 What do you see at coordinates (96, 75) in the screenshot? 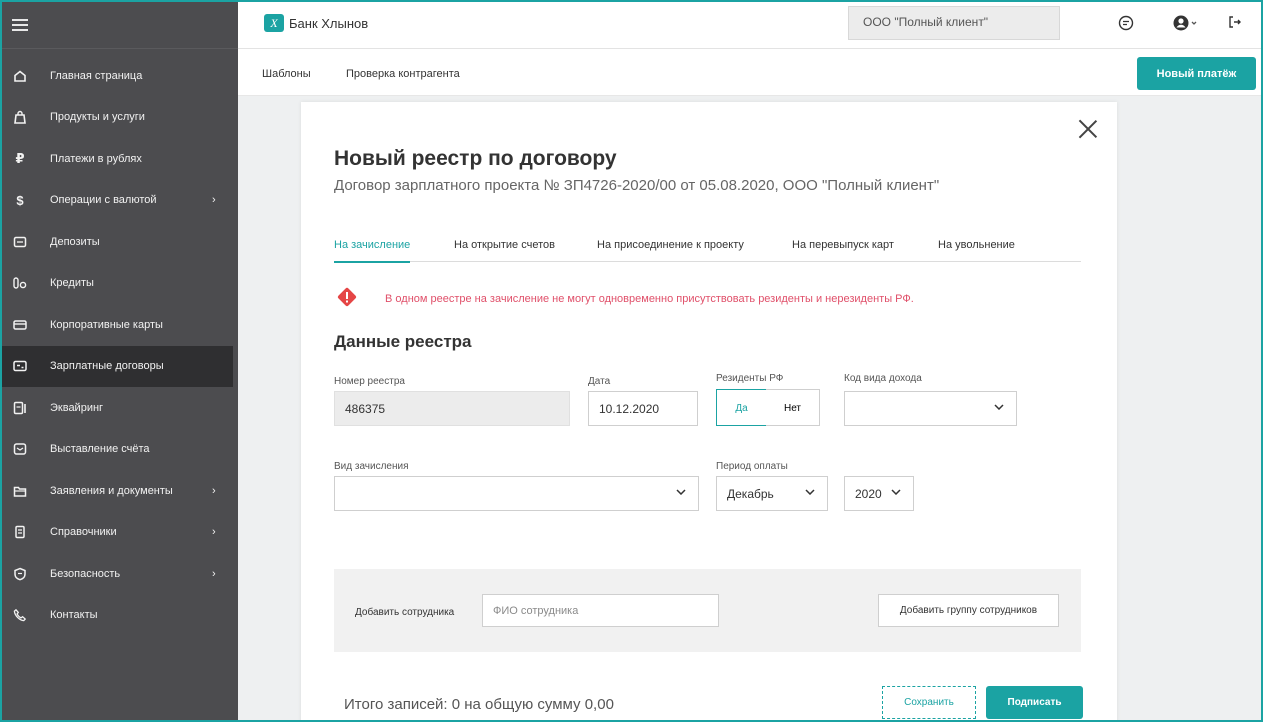
I see `sidebar-item-label: Главная страница` at bounding box center [96, 75].